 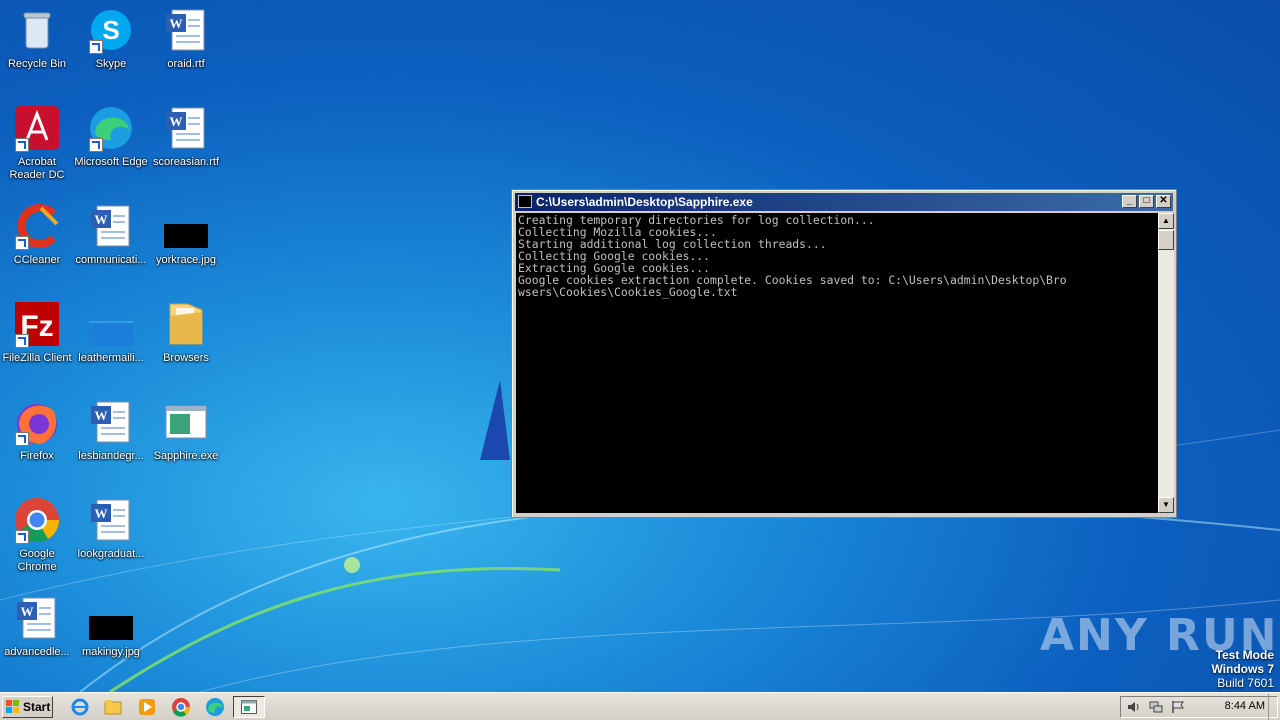 I want to click on skype-icon: S, so click(x=111, y=30).